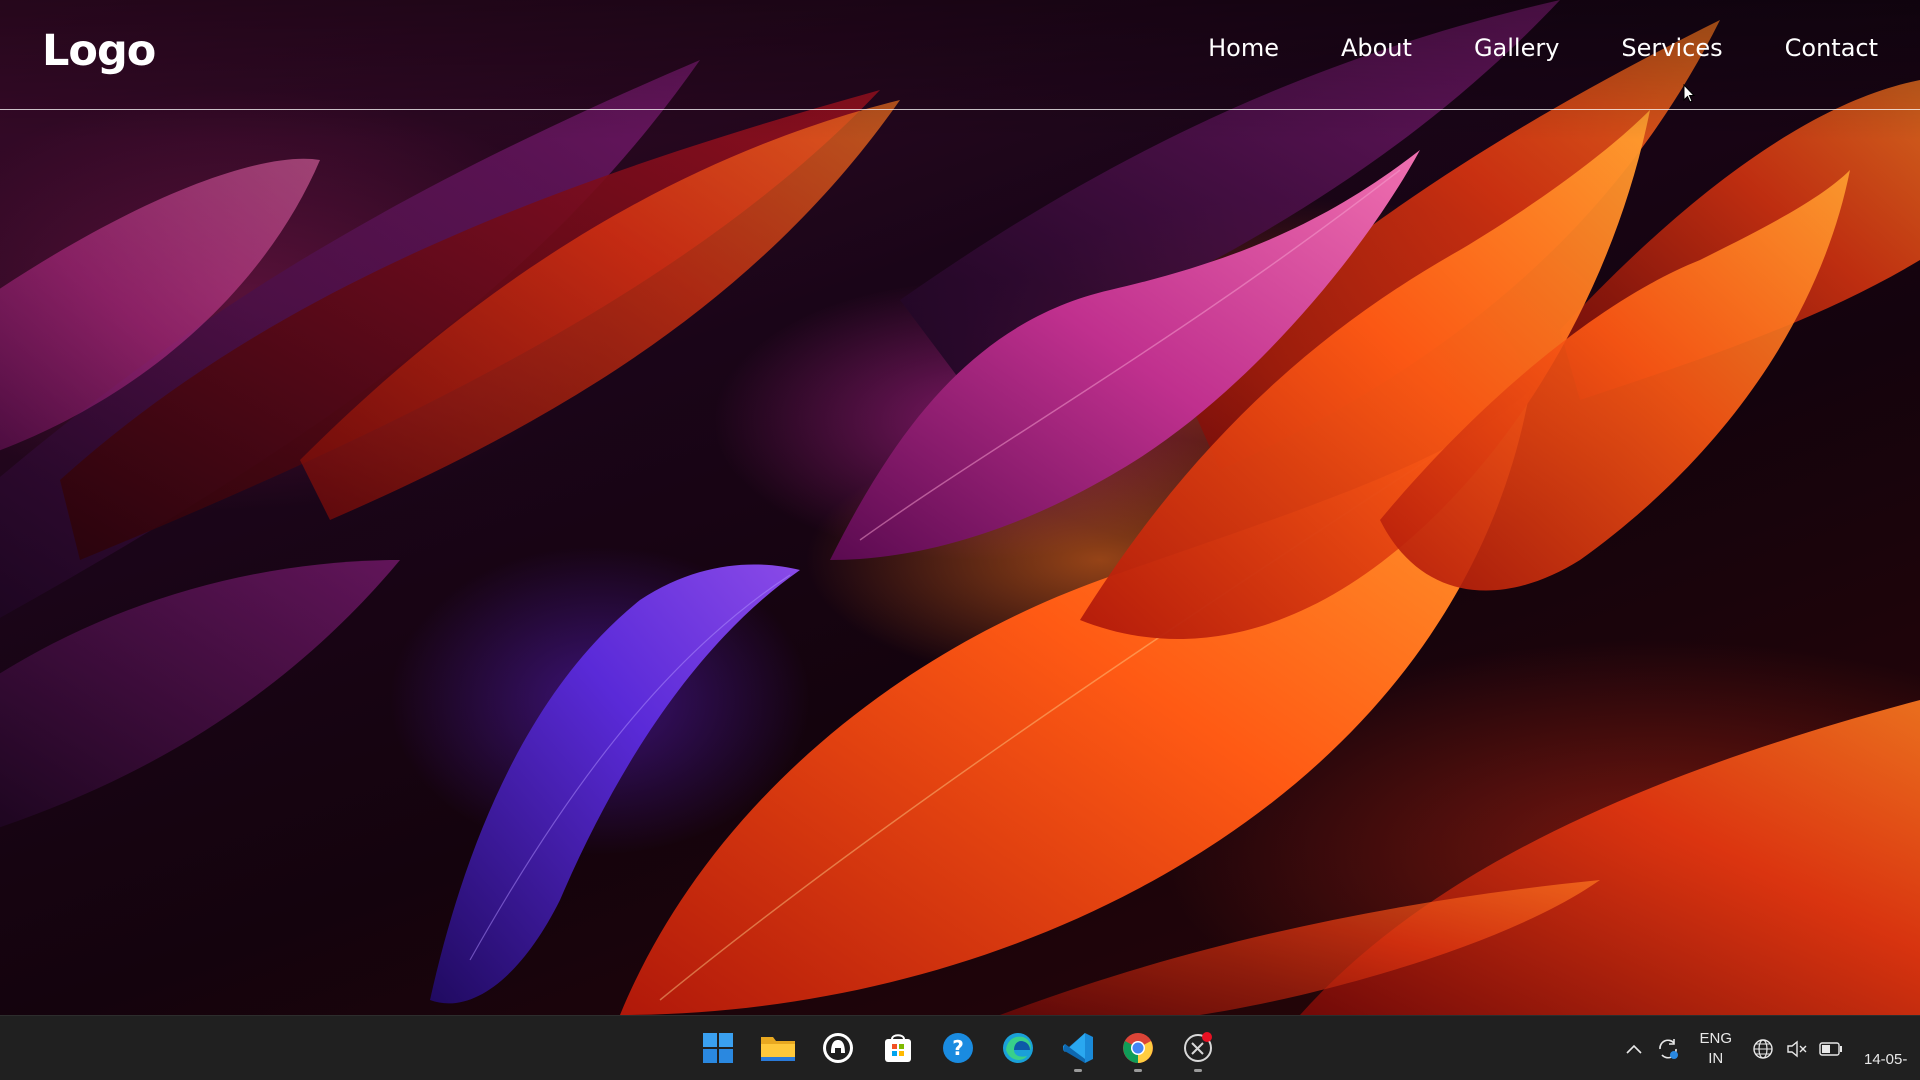 This screenshot has height=1080, width=1920. Describe the element at coordinates (1831, 1048) in the screenshot. I see `battery-icon` at that location.